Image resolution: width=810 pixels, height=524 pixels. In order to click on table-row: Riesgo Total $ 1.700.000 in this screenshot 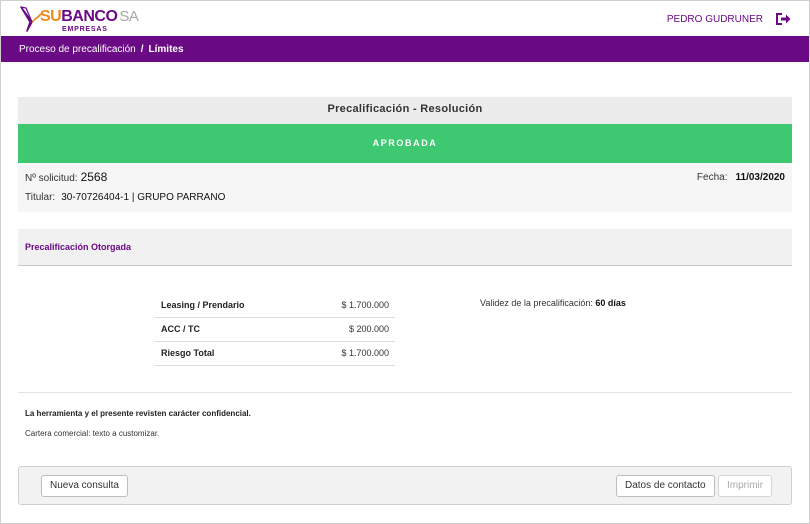, I will do `click(275, 353)`.